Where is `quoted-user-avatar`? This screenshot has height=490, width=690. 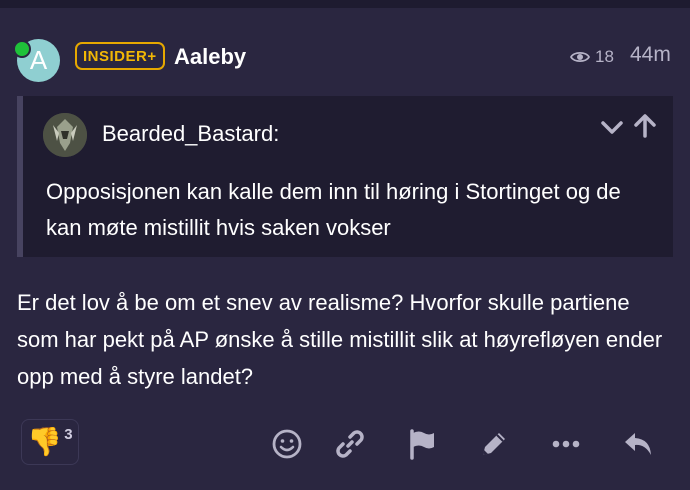
quoted-user-avatar is located at coordinates (65, 135).